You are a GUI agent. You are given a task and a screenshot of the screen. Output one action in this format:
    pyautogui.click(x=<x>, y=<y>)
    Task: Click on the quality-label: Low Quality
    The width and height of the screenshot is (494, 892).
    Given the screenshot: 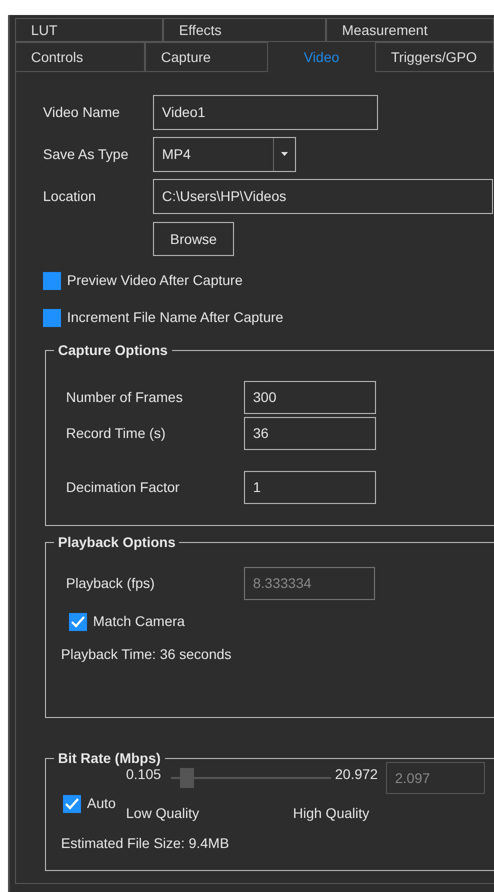 What is the action you would take?
    pyautogui.click(x=163, y=813)
    